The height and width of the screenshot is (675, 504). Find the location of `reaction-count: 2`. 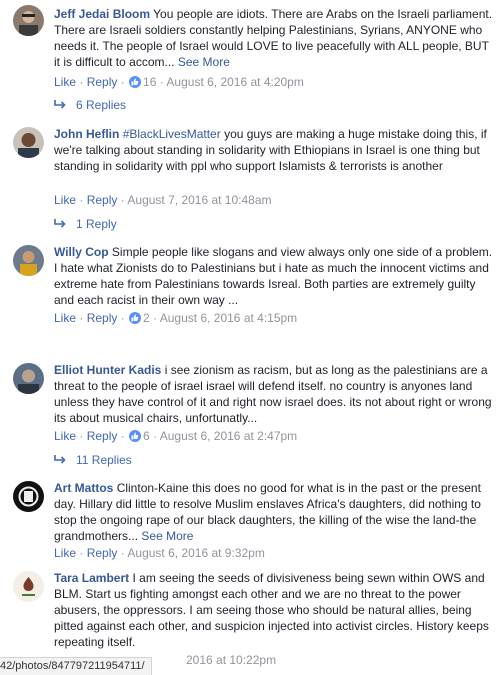

reaction-count: 2 is located at coordinates (146, 318).